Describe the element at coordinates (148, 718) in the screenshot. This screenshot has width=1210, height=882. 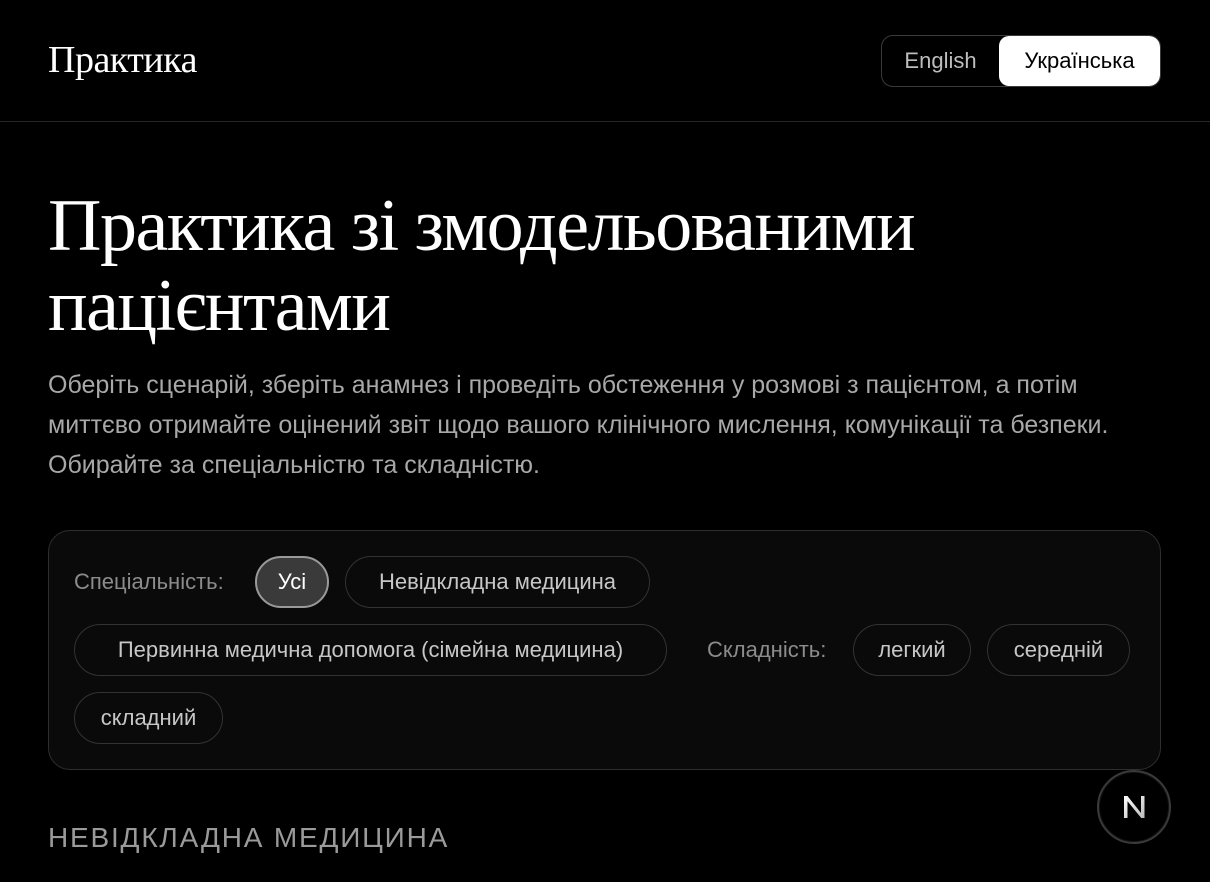
I see `difficulty-chip-hard: складний` at that location.